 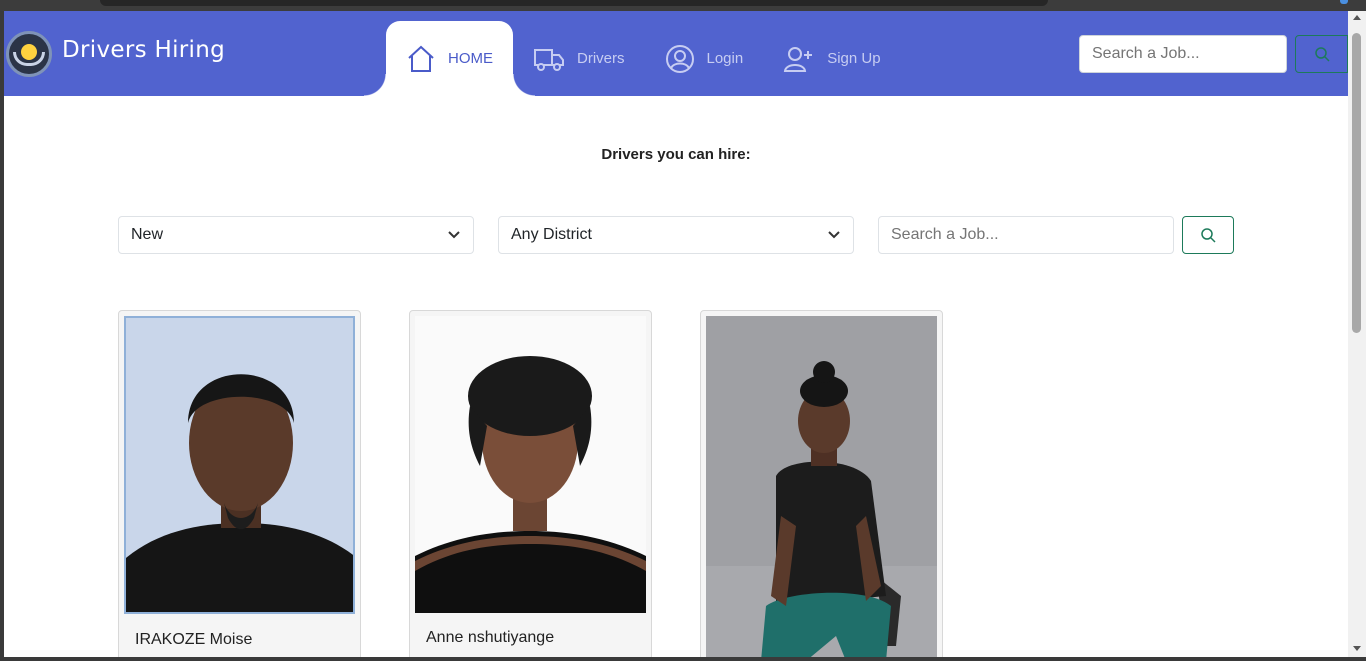 I want to click on nav-signup-label: Sign Up, so click(x=854, y=58).